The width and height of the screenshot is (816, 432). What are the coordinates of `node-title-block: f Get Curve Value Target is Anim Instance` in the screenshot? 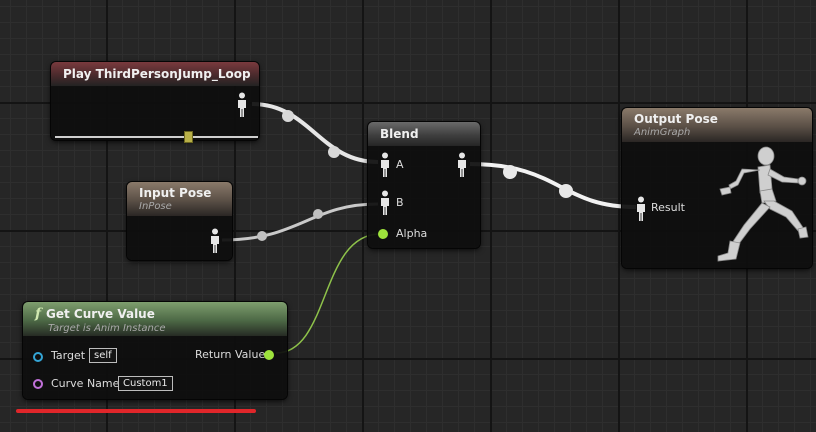 It's located at (155, 319).